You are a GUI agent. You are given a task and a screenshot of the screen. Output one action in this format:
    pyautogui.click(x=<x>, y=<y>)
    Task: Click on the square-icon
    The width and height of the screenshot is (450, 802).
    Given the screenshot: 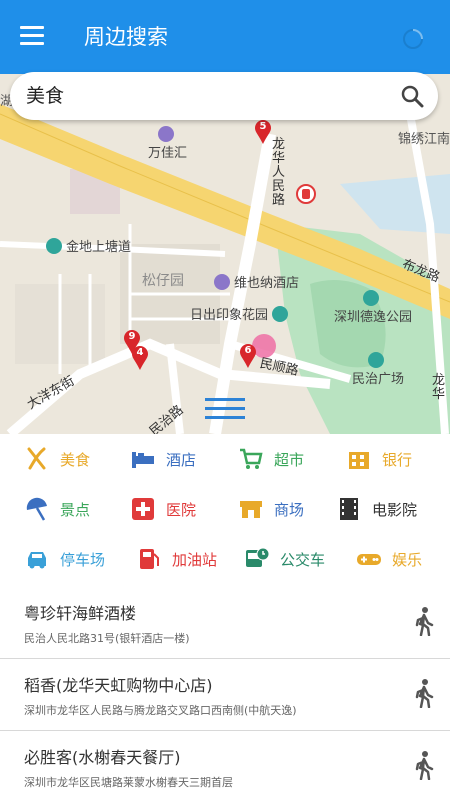 What is the action you would take?
    pyautogui.click(x=376, y=360)
    